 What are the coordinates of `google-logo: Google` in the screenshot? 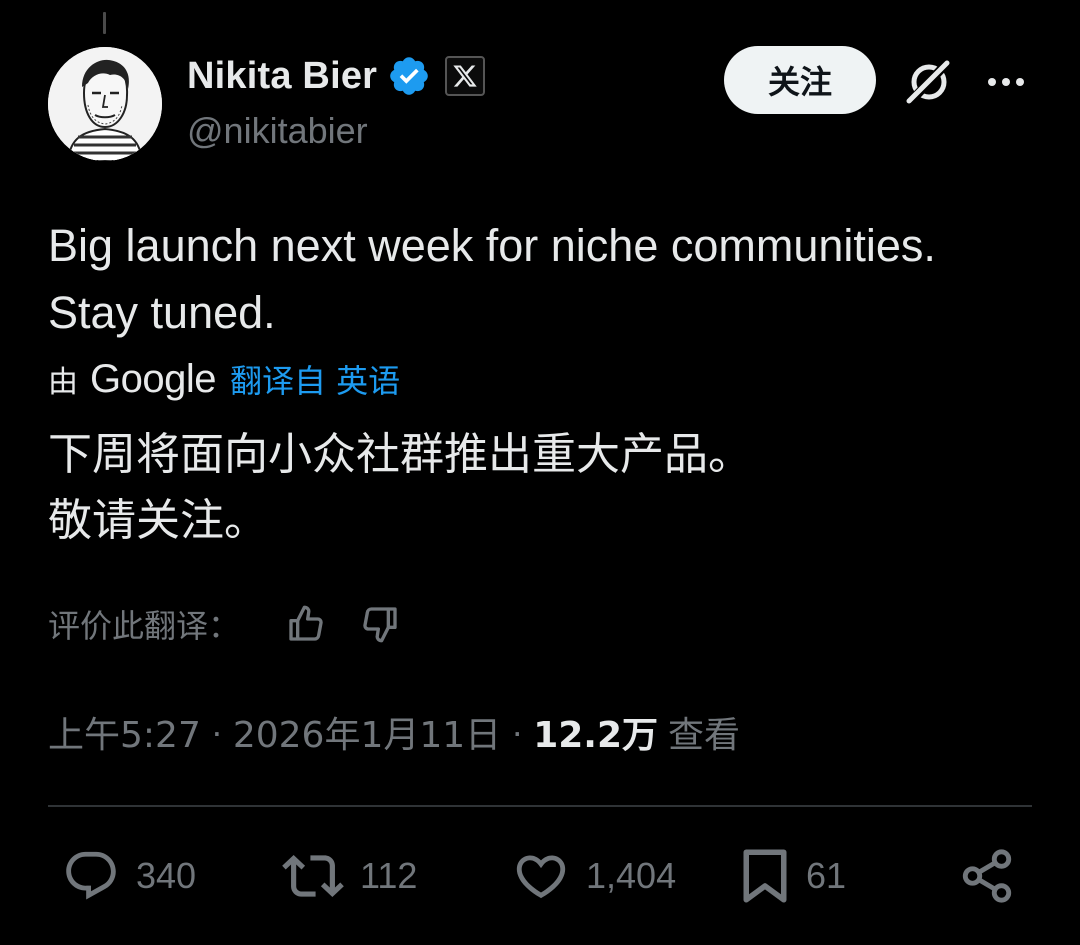 It's located at (153, 378).